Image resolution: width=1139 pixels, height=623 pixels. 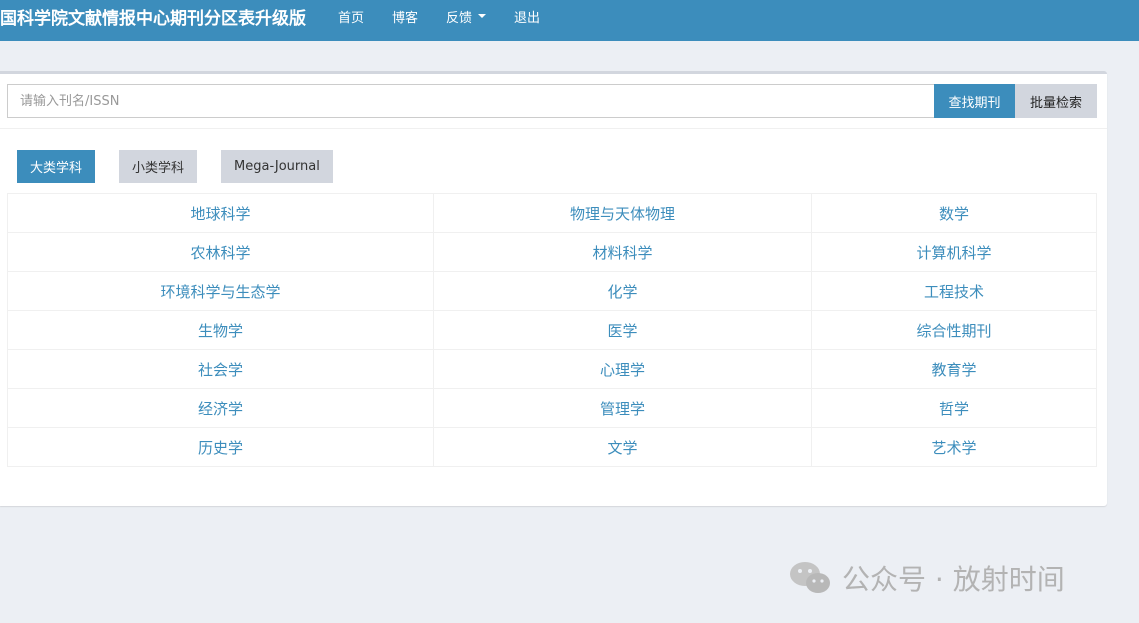 What do you see at coordinates (954, 330) in the screenshot?
I see `subject-link: 综合性期刊` at bounding box center [954, 330].